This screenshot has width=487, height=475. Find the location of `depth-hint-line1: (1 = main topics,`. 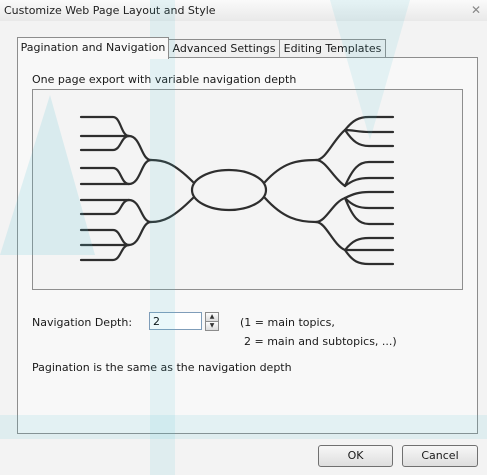

depth-hint-line1: (1 = main topics, is located at coordinates (287, 322).